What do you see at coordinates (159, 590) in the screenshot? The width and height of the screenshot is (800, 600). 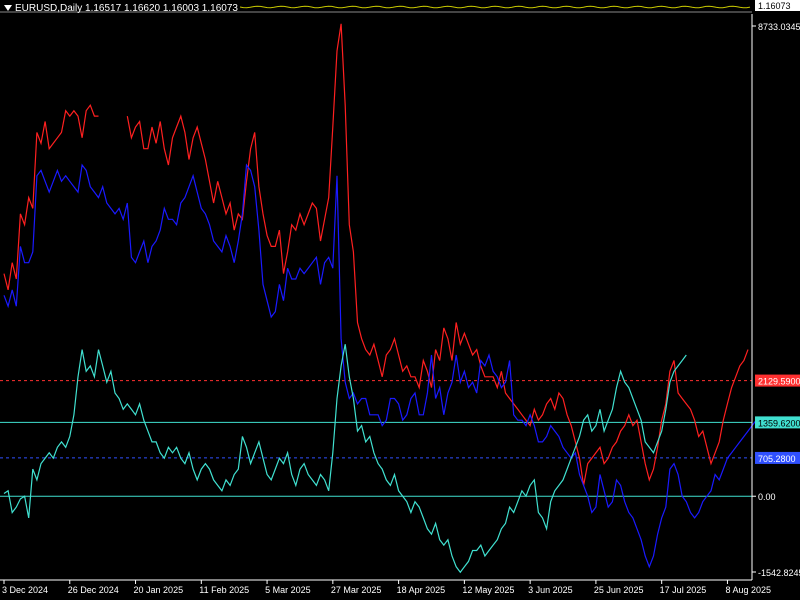 I see `x-tick-label: 20 Jan 2025` at bounding box center [159, 590].